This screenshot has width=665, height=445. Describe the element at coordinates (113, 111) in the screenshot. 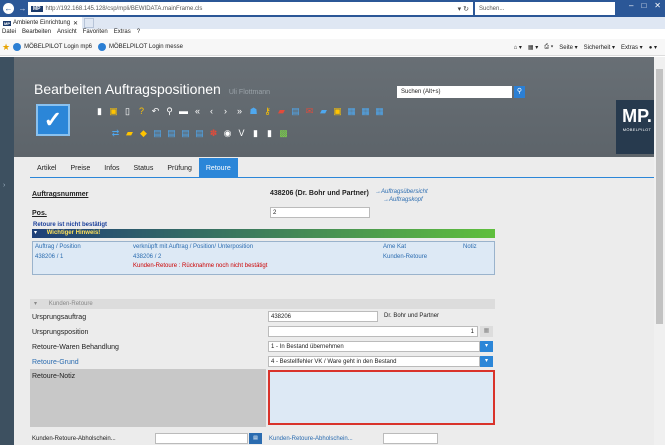

I see `copy-icon: ▣` at that location.